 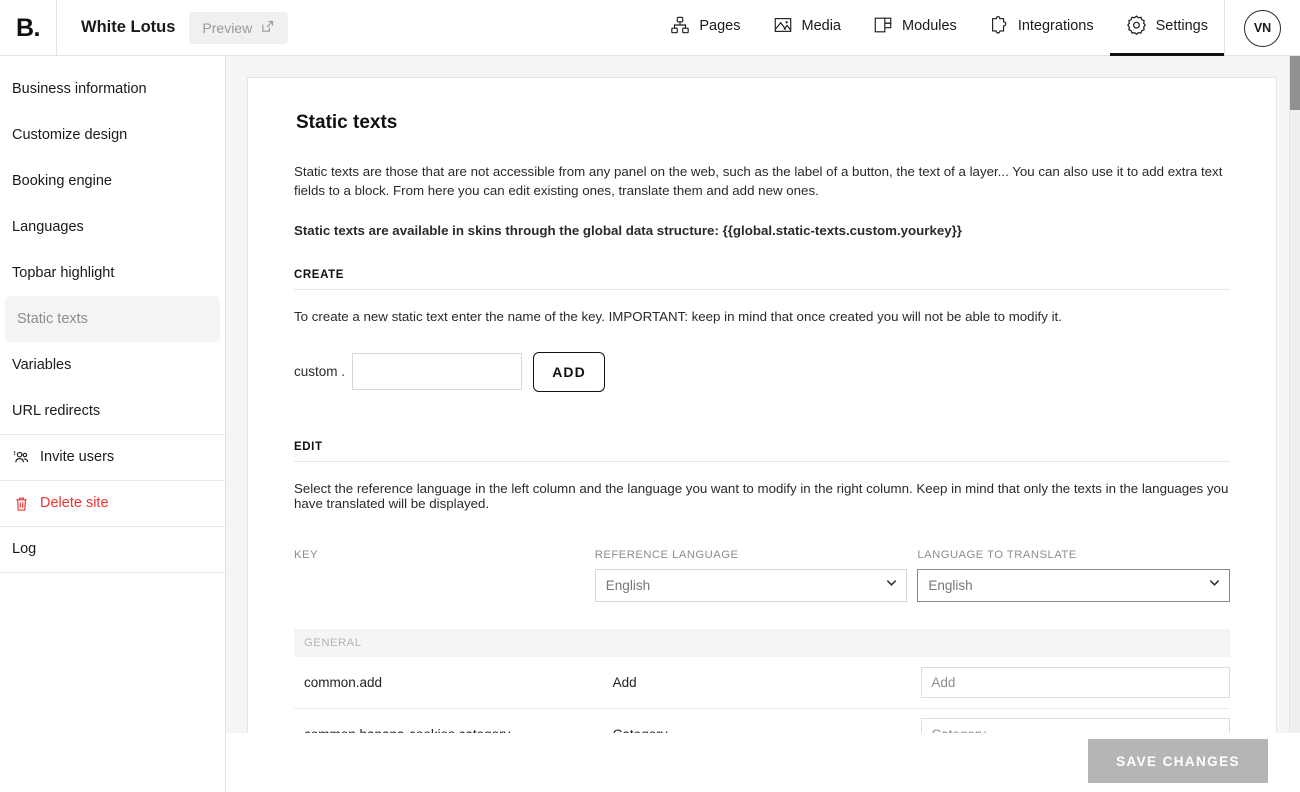 I want to click on image-icon, so click(x=783, y=27).